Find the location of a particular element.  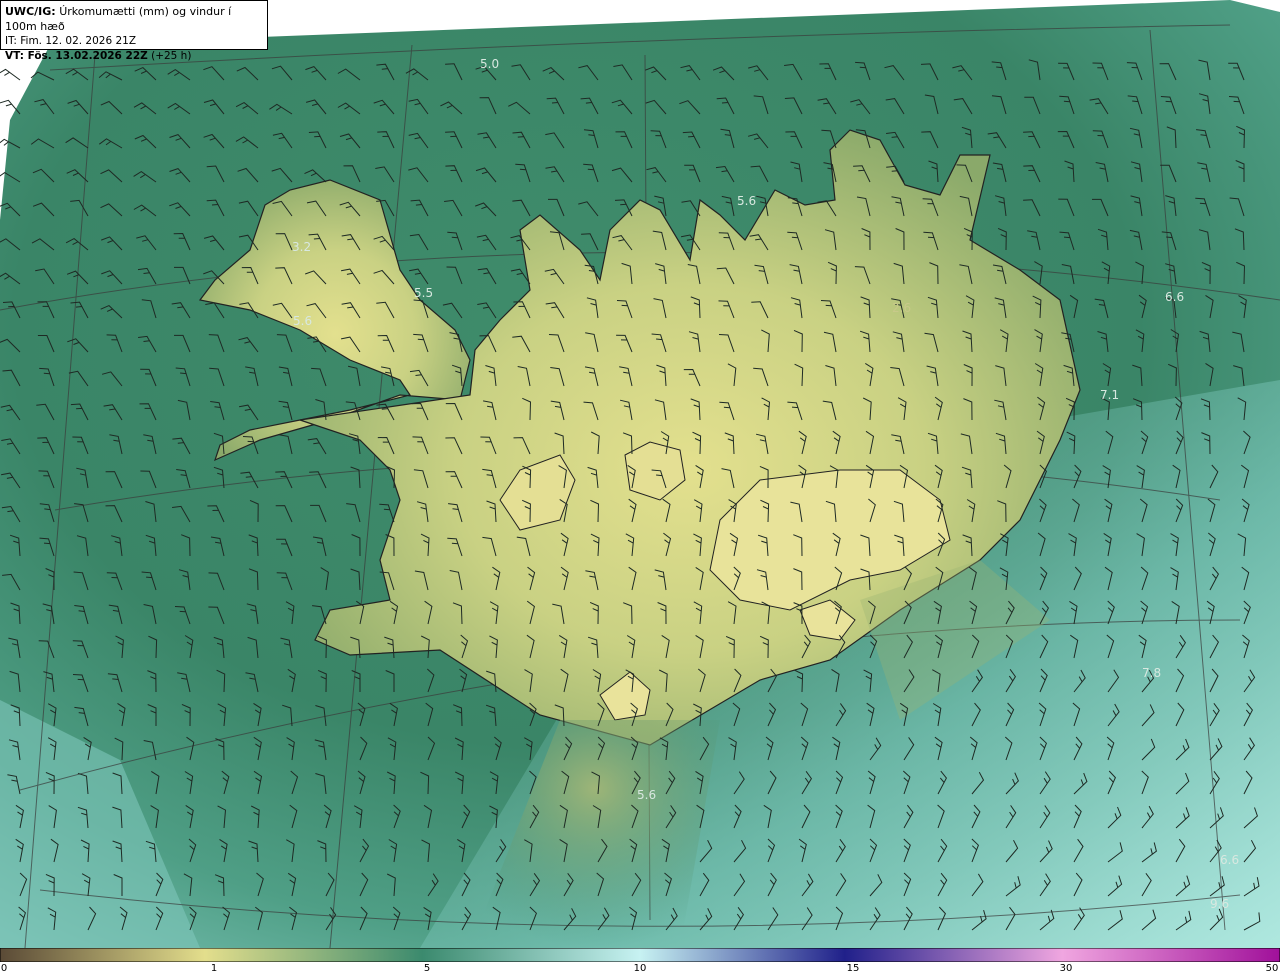

value-label: 9.6 is located at coordinates (1219, 904).